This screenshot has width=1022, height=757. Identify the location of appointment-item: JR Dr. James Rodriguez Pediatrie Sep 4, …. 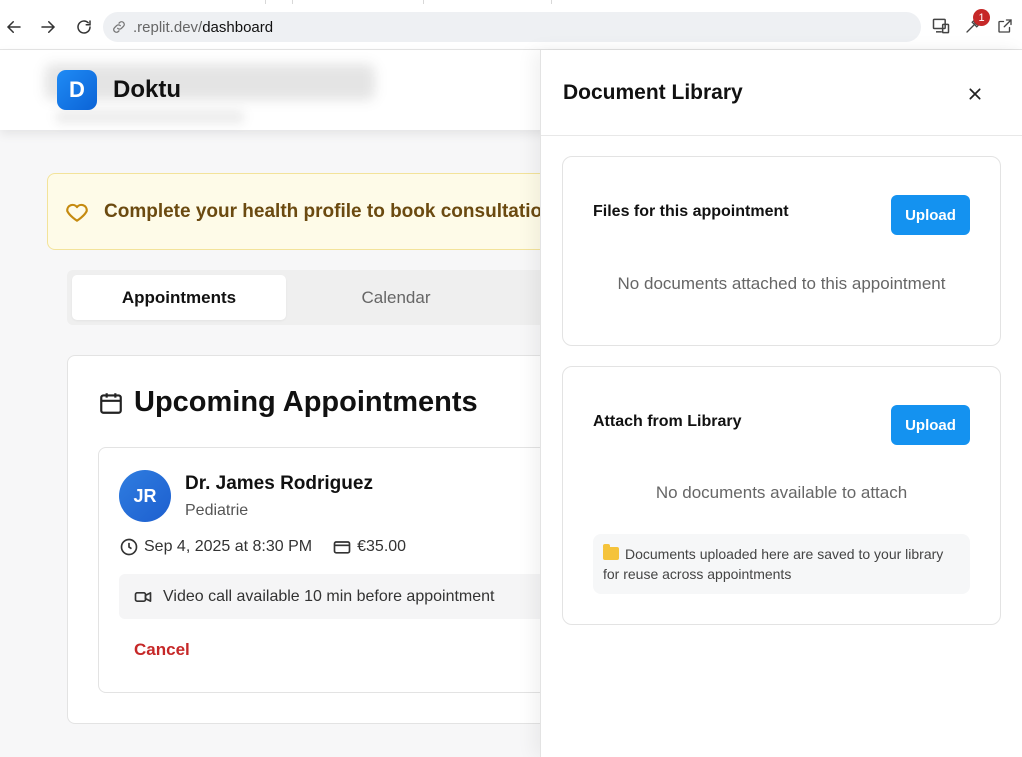
(333, 570).